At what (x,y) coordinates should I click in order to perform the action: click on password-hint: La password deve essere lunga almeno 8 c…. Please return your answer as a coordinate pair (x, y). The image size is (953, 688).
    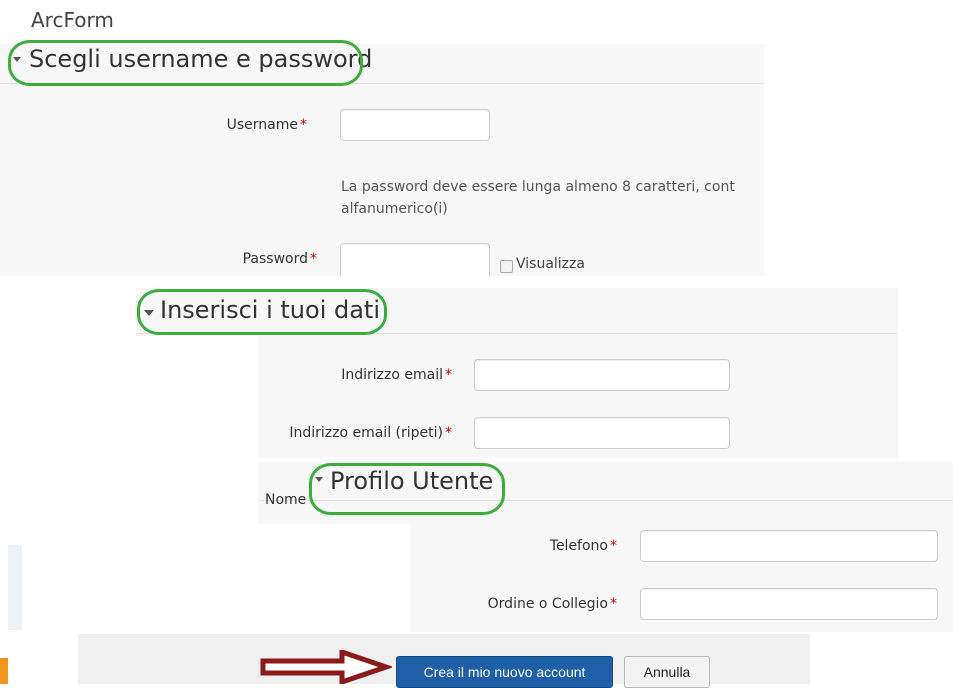
    Looking at the image, I should click on (538, 198).